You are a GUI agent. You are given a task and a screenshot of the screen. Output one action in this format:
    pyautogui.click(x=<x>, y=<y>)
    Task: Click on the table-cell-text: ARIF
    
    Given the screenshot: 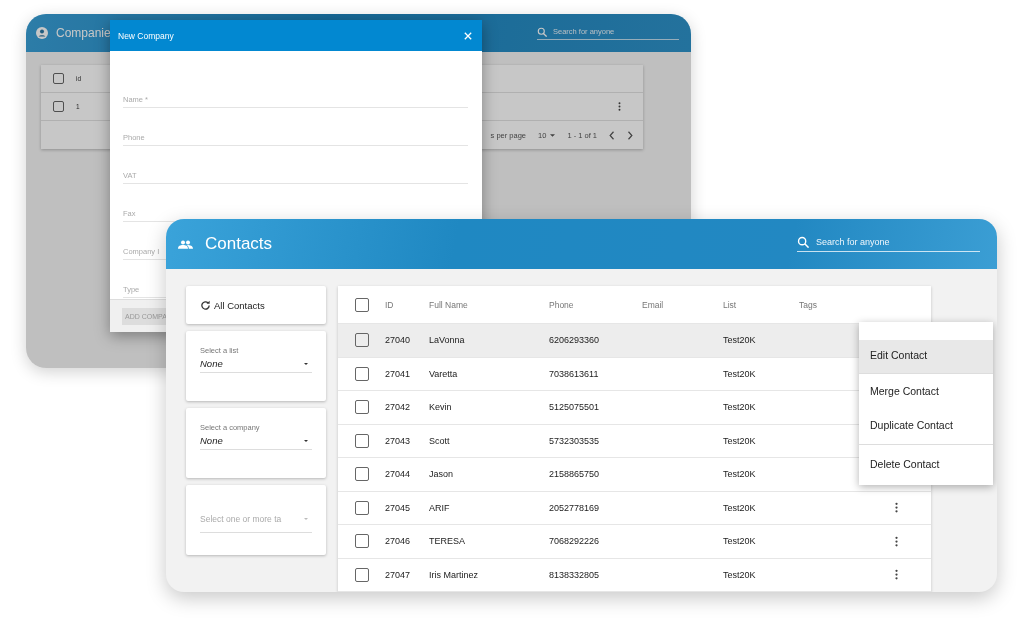 What is the action you would take?
    pyautogui.click(x=440, y=507)
    